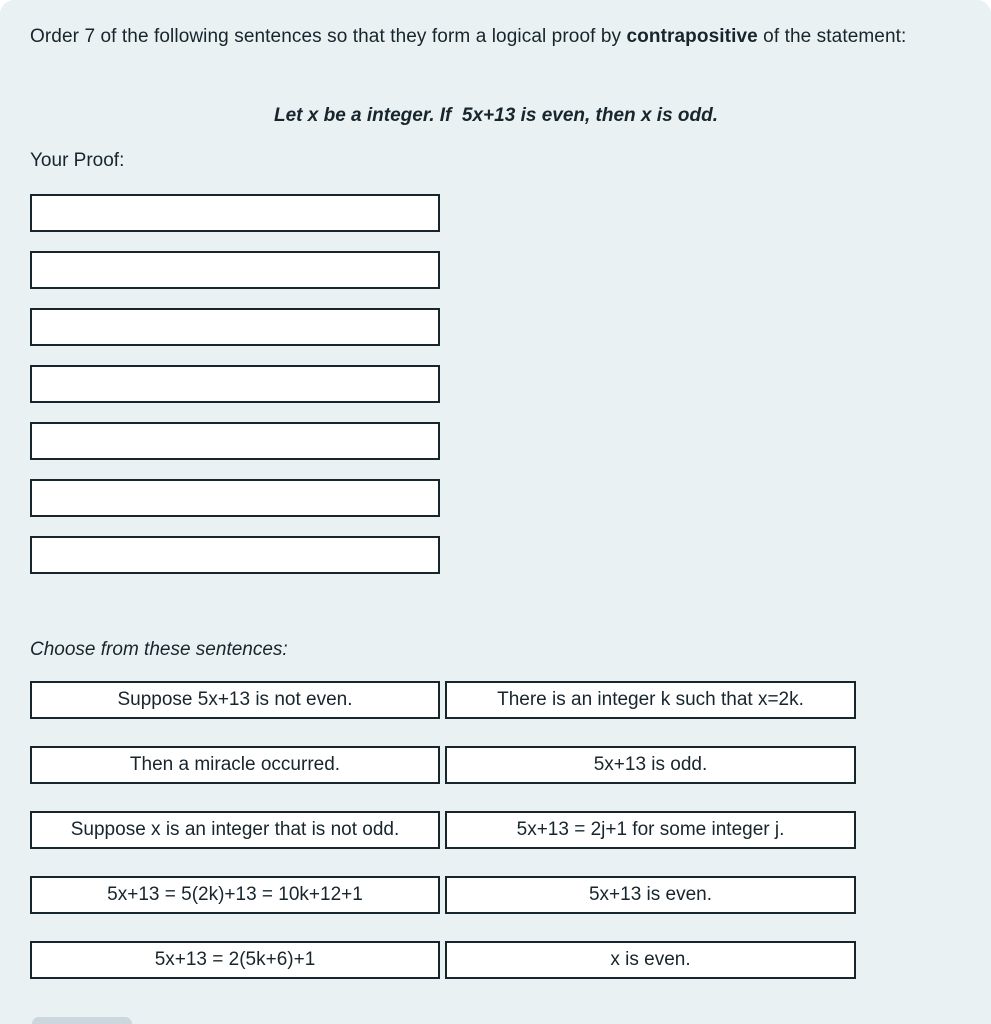 This screenshot has width=991, height=1024. I want to click on sentence-choice-button: There is an integer k such that x=2k., so click(650, 700).